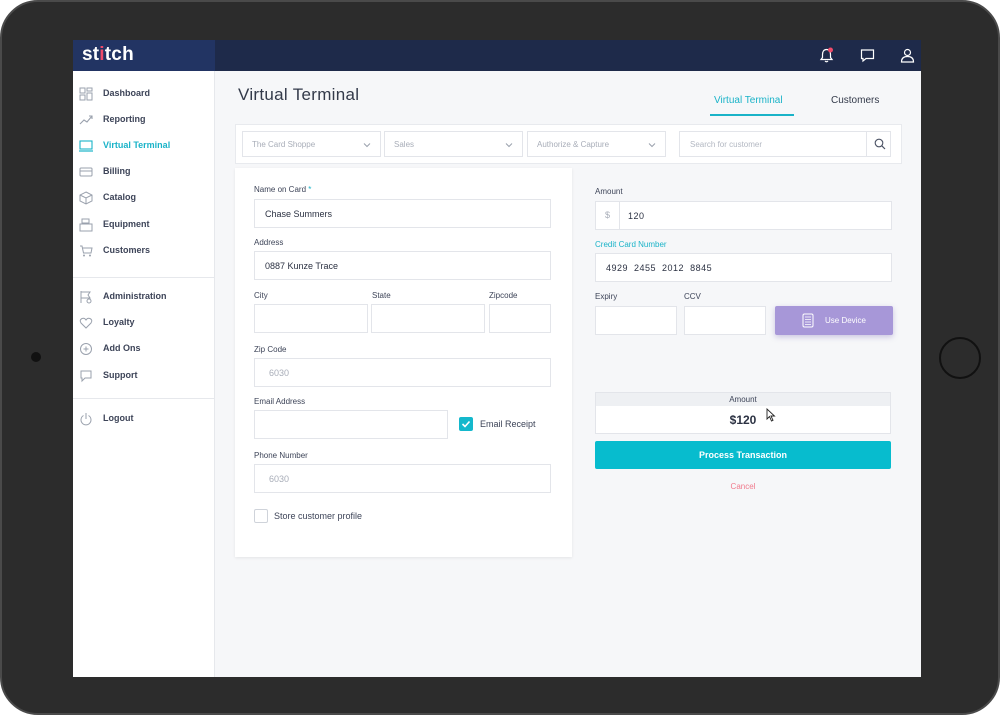 The width and height of the screenshot is (1000, 715). What do you see at coordinates (453, 144) in the screenshot?
I see `type-select: Sales` at bounding box center [453, 144].